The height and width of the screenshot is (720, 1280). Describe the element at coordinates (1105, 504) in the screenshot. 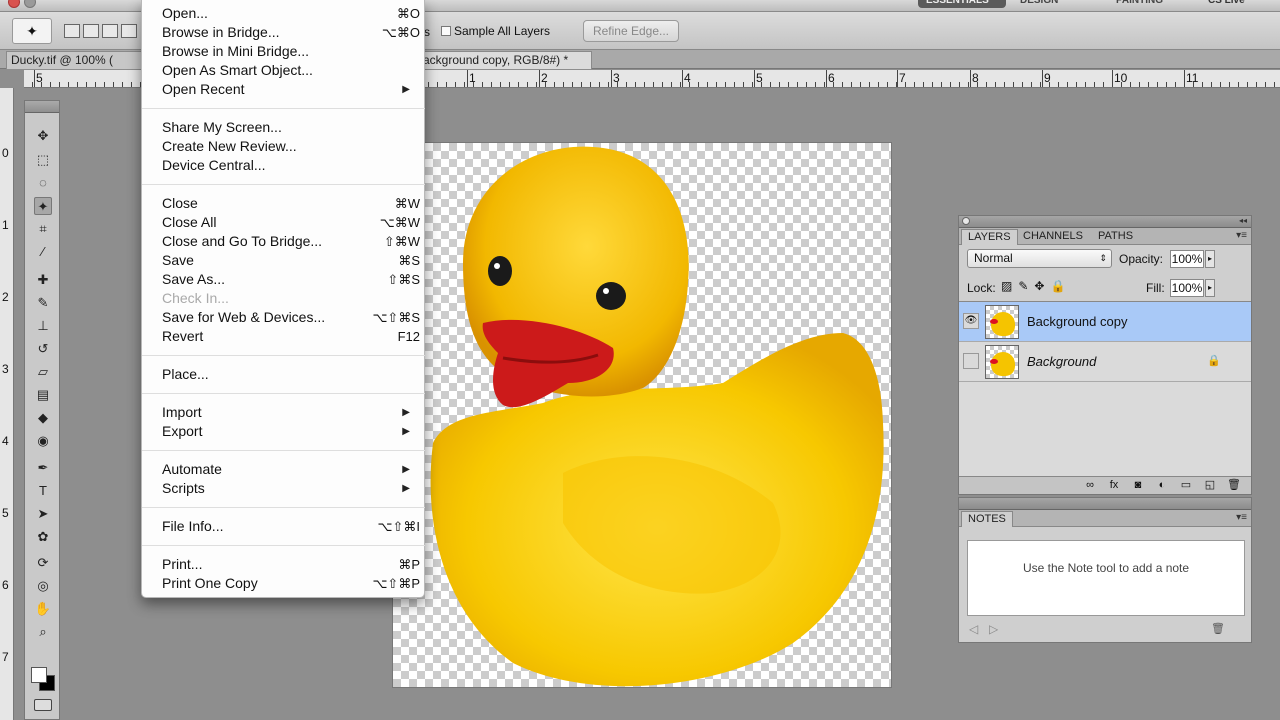

I see `notes-panel-titlebar` at that location.